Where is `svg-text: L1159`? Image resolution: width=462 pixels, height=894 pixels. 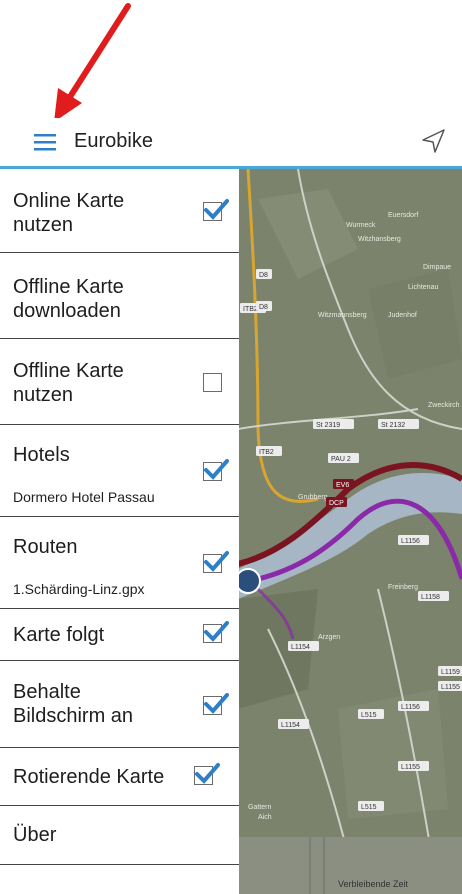
svg-text: L1159 is located at coordinates (450, 672).